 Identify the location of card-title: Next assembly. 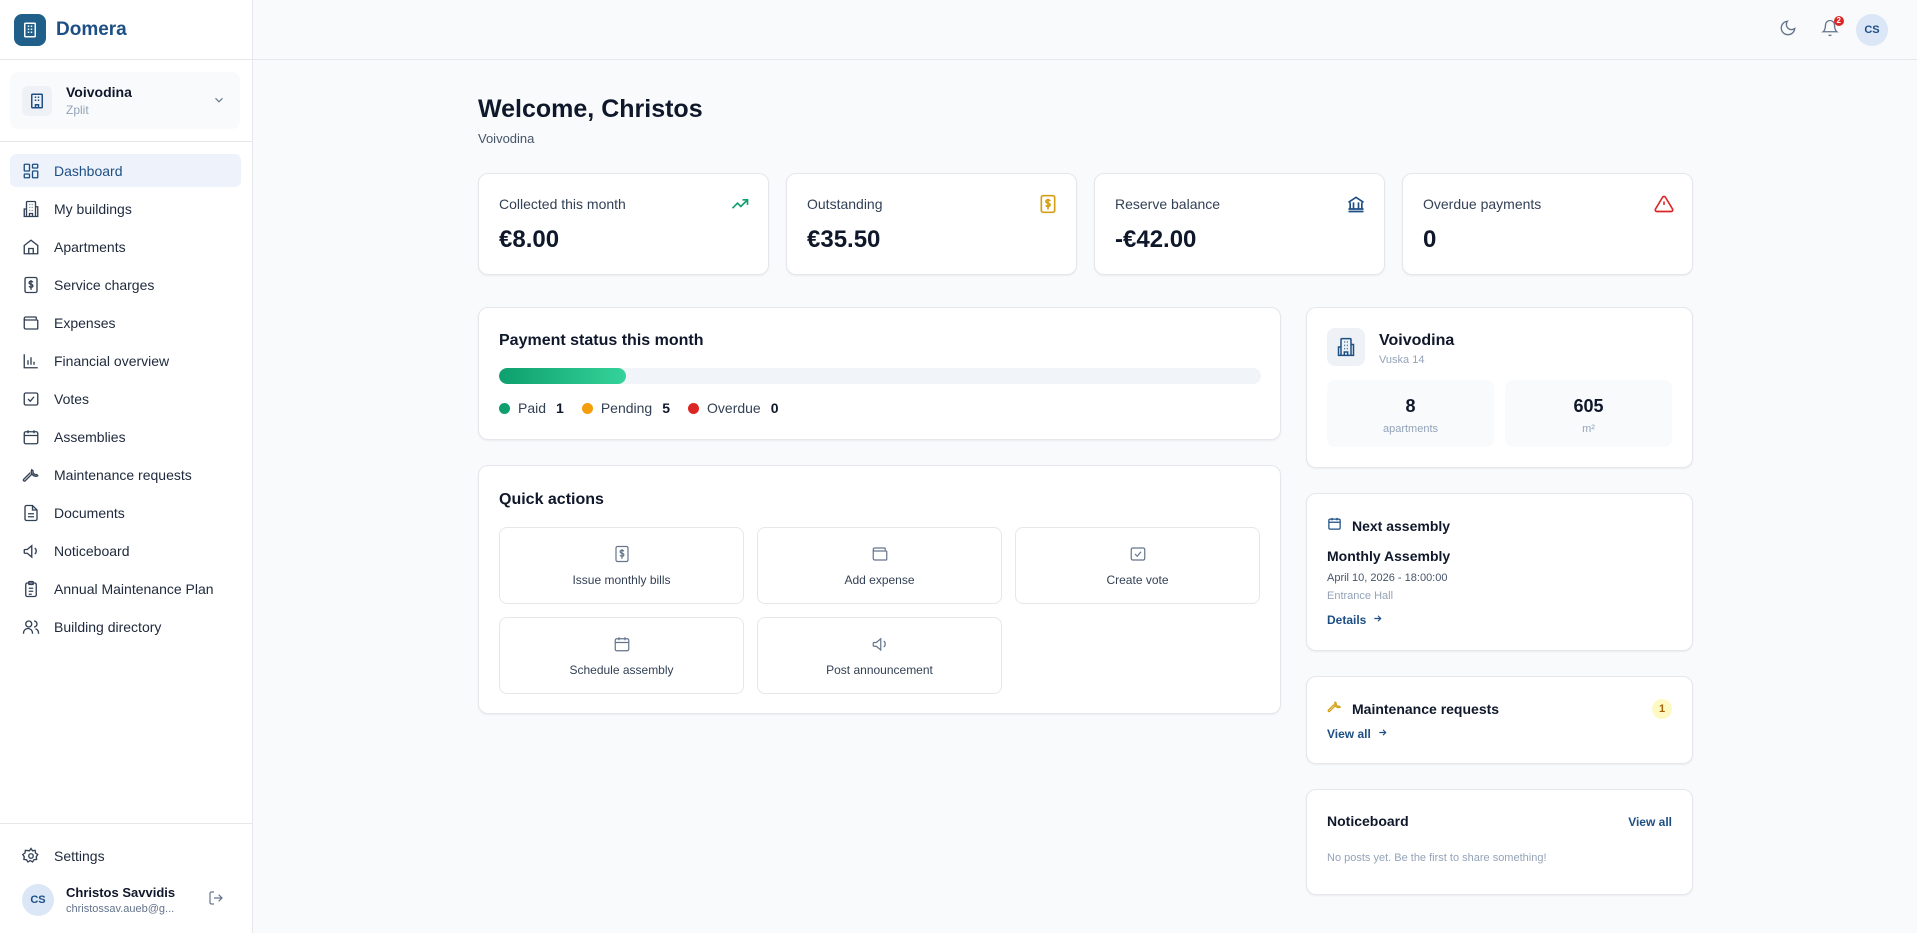
(1401, 526).